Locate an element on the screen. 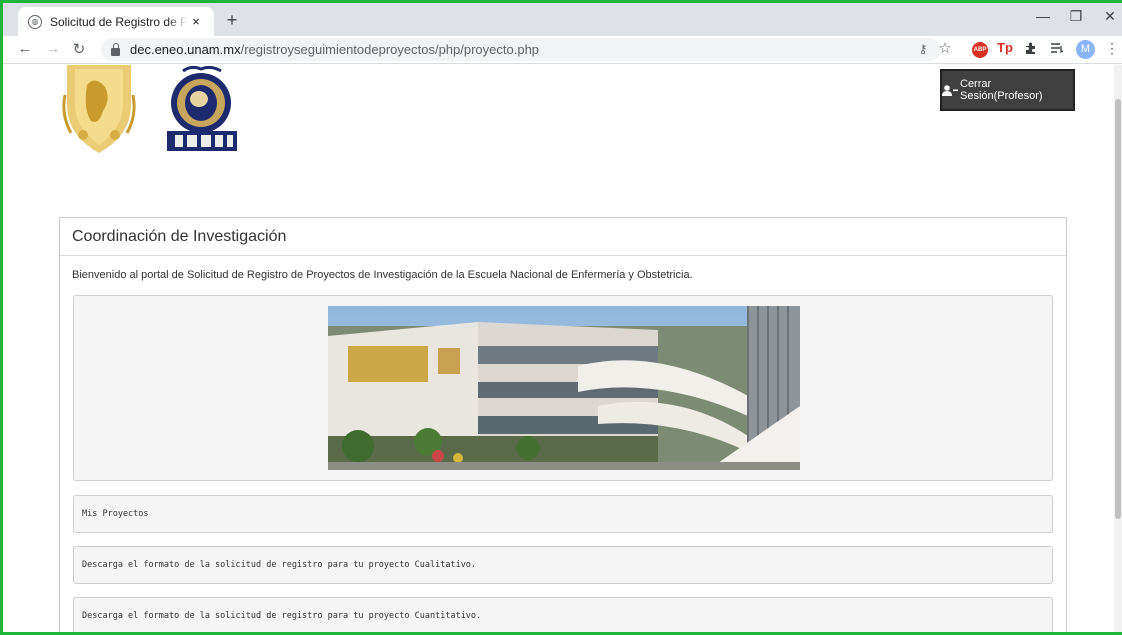 This screenshot has width=1122, height=635. close-window-icon: ✕ is located at coordinates (1110, 16).